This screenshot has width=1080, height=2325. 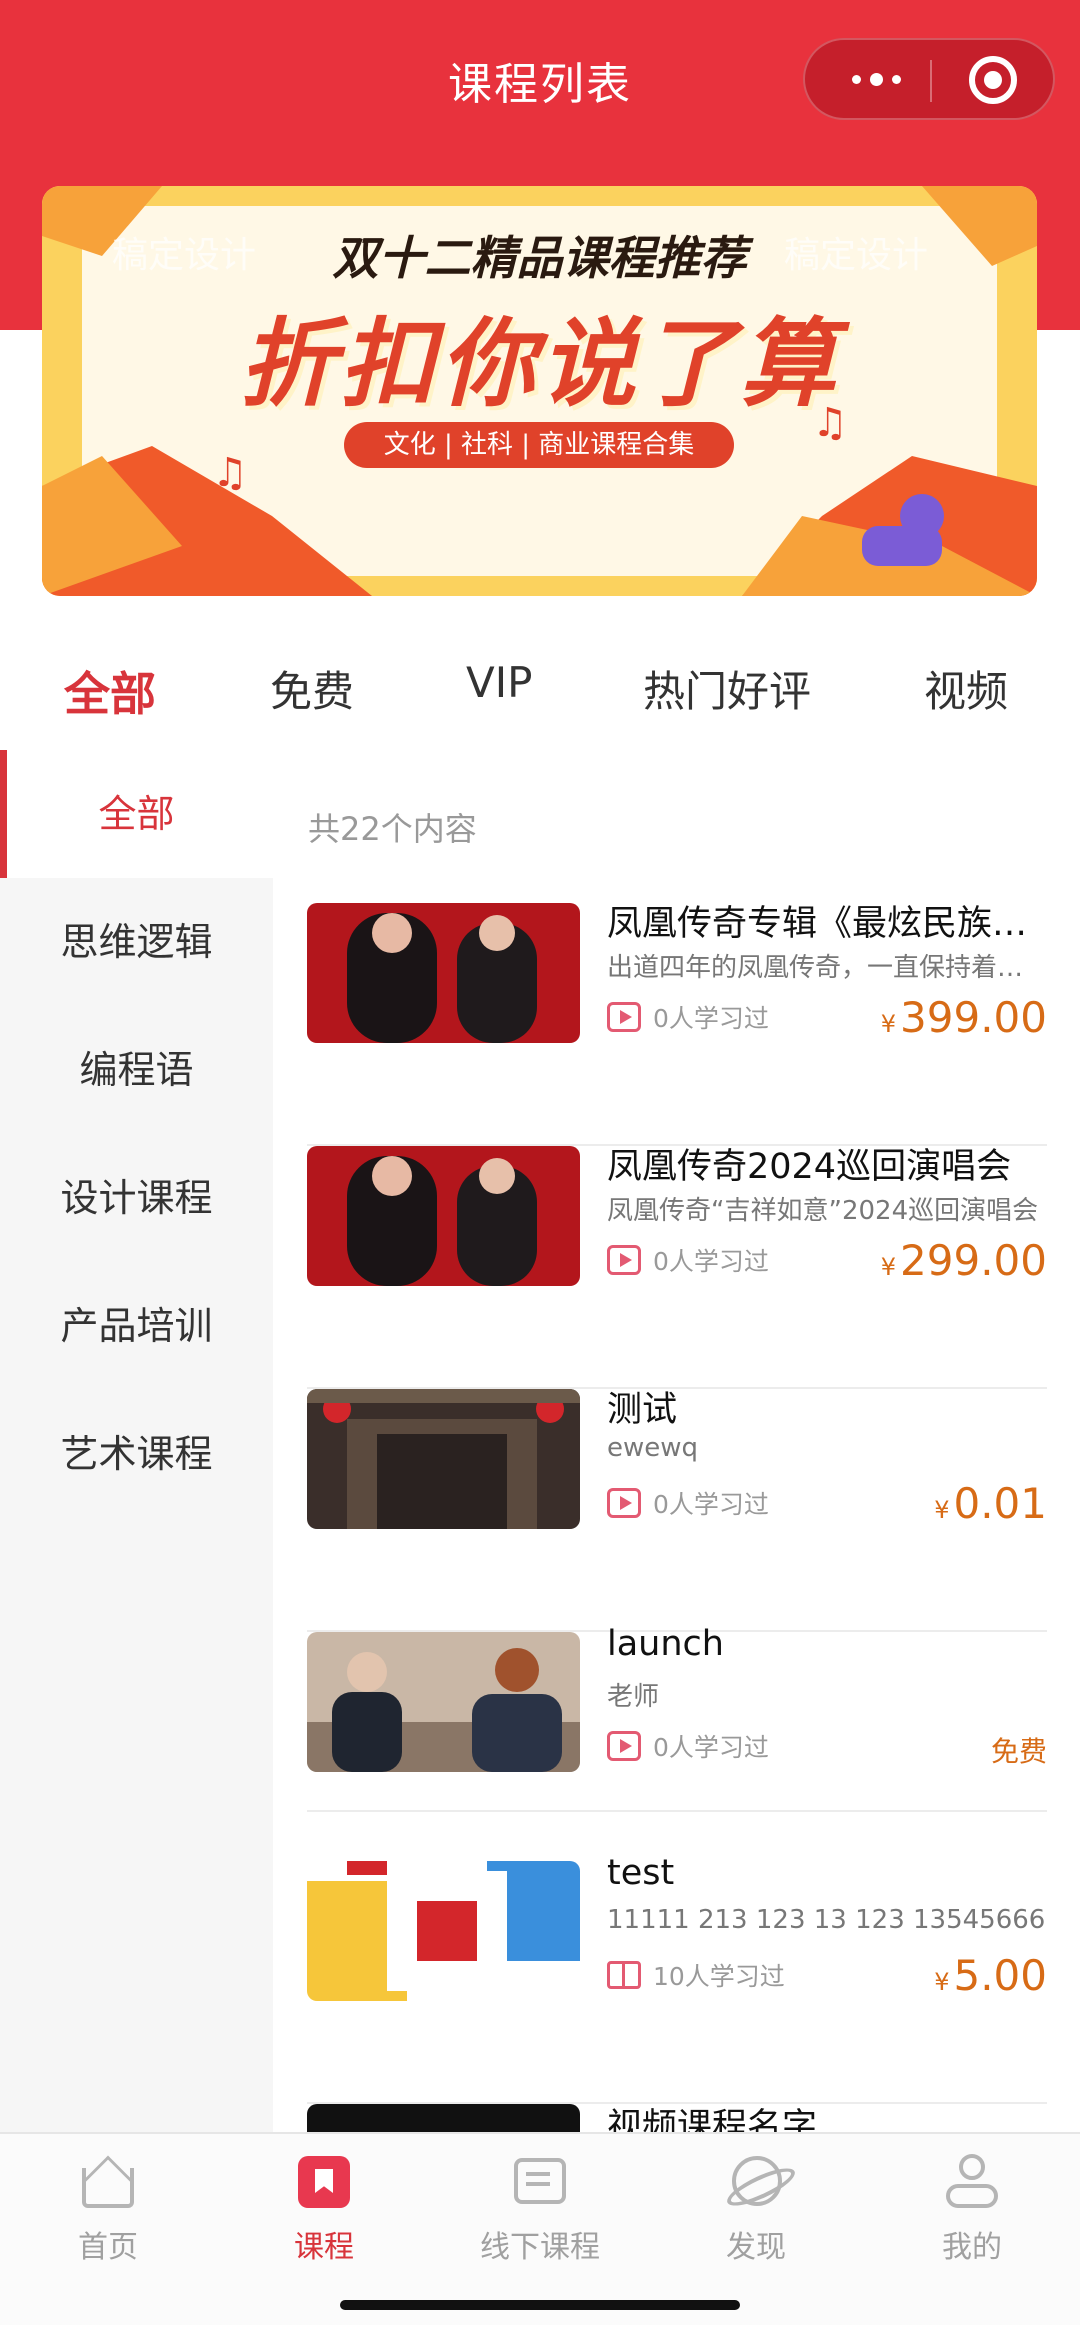 I want to click on capsule-divider, so click(x=931, y=81).